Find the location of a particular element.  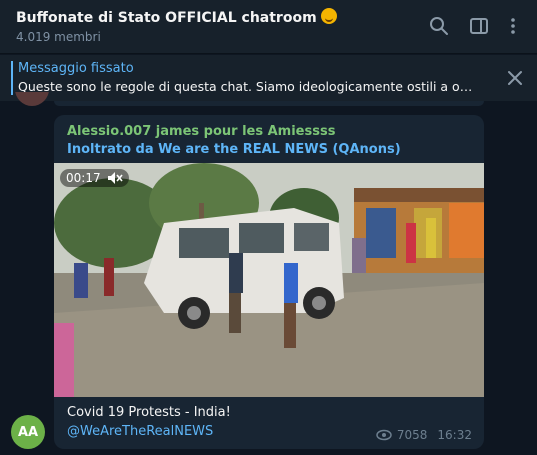

view-count: 7058 is located at coordinates (412, 435).